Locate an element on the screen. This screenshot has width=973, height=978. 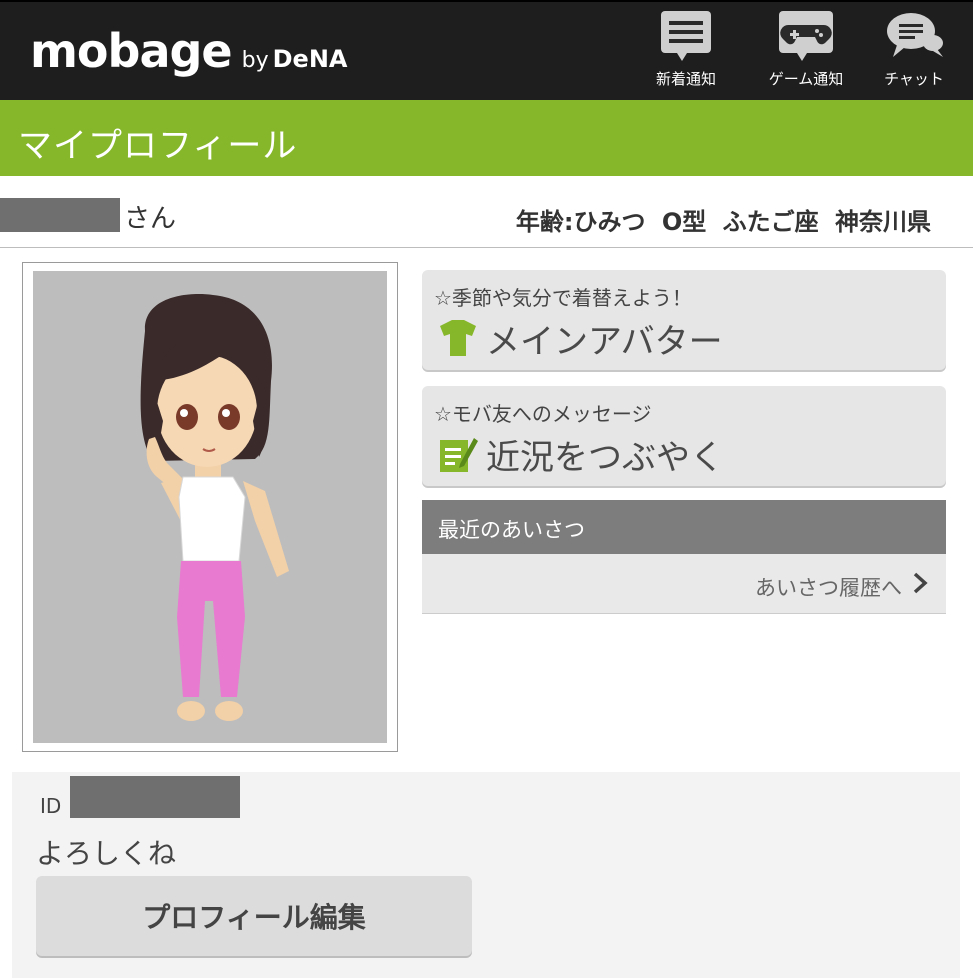
profile-attributes: 年齢:ひみつ O型 ふたご座 神奈川県 is located at coordinates (723, 222).